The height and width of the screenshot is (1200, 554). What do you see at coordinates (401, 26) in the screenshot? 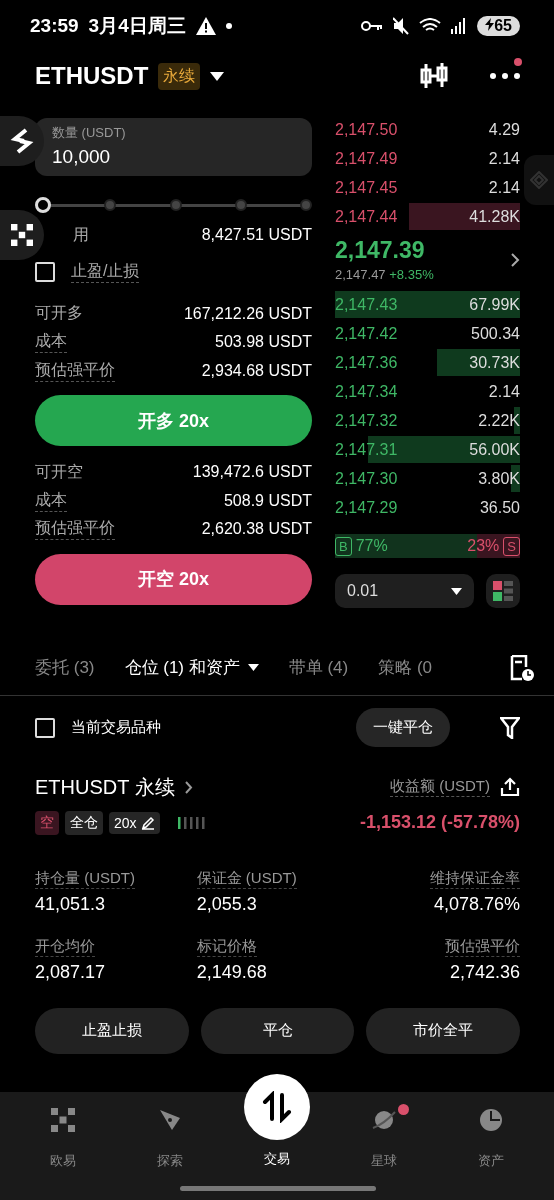
I see `mute-icon` at bounding box center [401, 26].